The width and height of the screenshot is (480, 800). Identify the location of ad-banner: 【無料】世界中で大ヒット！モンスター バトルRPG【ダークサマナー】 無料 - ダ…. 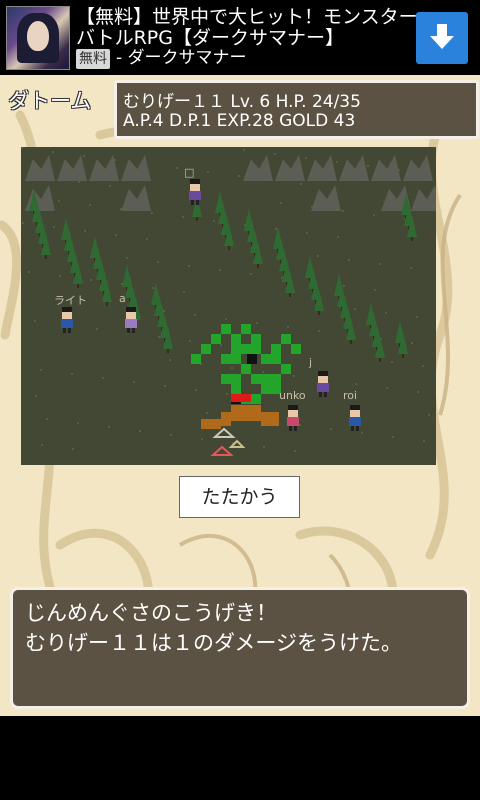
(240, 37).